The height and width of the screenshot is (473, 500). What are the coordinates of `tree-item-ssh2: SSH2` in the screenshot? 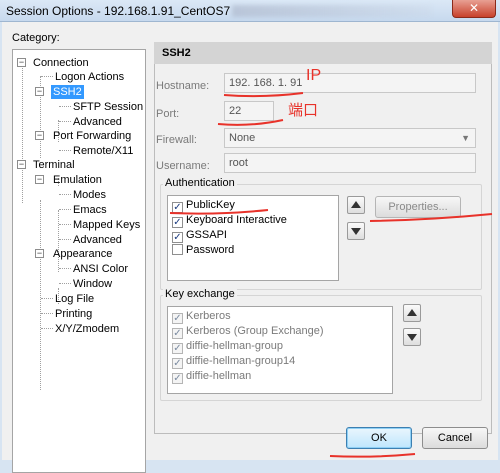 It's located at (67, 92).